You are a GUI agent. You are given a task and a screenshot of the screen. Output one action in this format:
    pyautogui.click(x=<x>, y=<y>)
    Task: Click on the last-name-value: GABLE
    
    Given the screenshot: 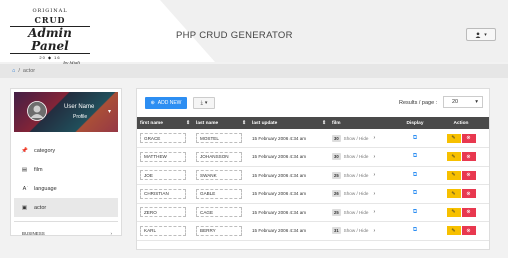 What is the action you would take?
    pyautogui.click(x=208, y=194)
    